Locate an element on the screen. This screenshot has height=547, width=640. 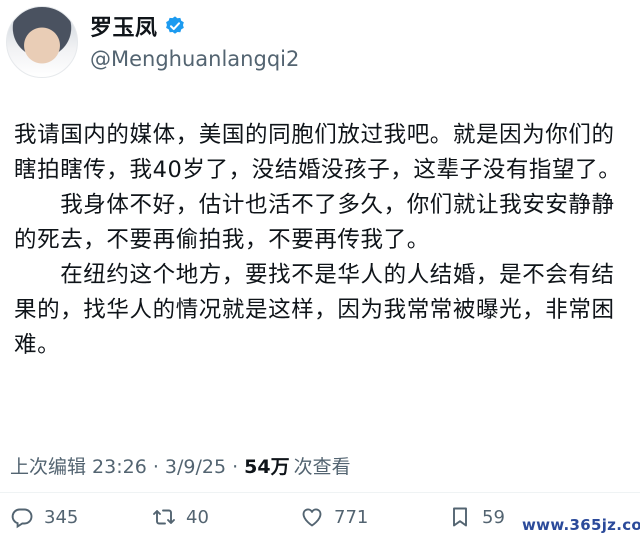
heart-icon is located at coordinates (312, 517).